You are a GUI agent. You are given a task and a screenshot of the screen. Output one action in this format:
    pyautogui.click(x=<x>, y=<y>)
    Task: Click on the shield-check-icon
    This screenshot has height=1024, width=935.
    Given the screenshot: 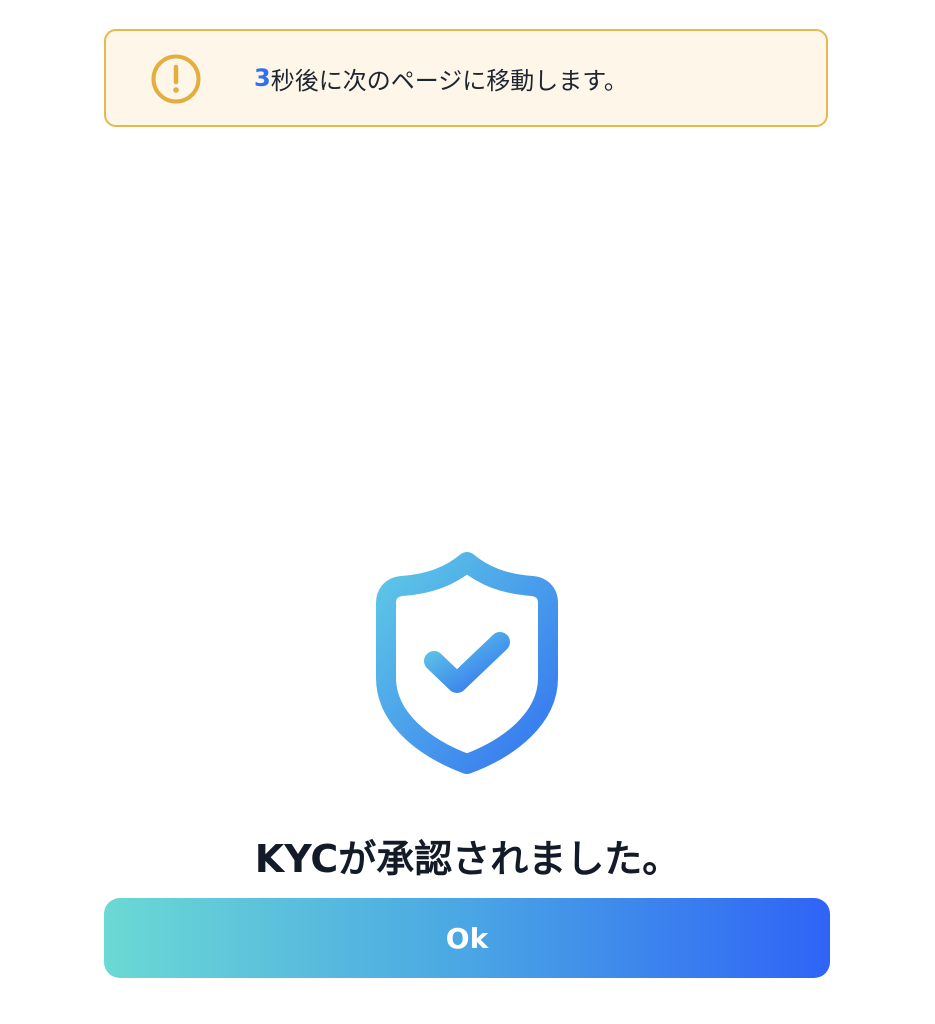 What is the action you would take?
    pyautogui.click(x=467, y=663)
    